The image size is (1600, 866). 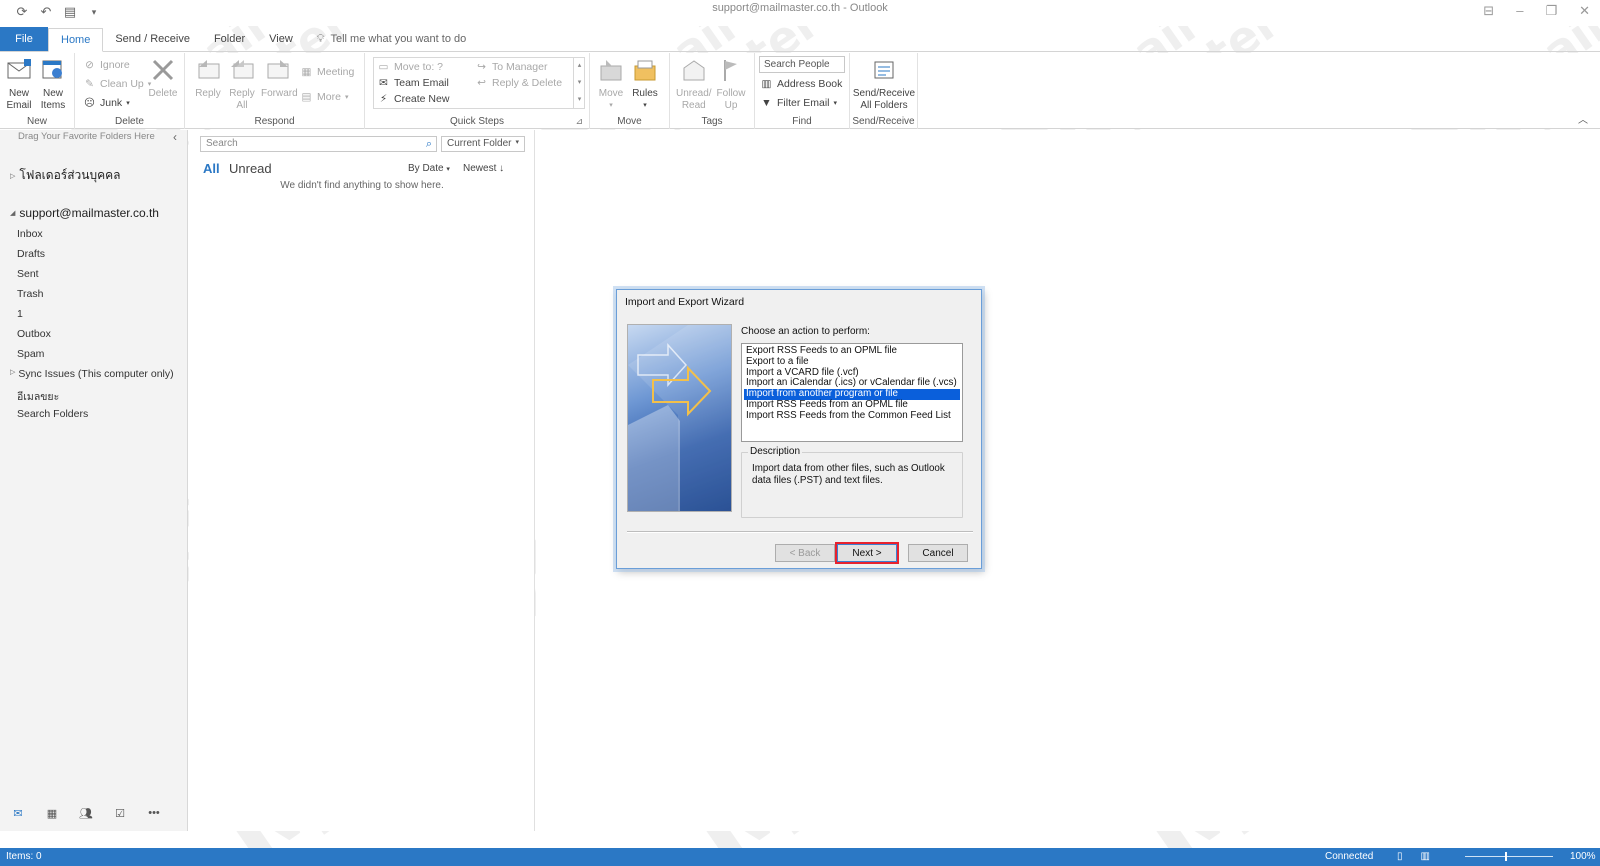 I want to click on folder-spam: Spam, so click(x=30, y=354).